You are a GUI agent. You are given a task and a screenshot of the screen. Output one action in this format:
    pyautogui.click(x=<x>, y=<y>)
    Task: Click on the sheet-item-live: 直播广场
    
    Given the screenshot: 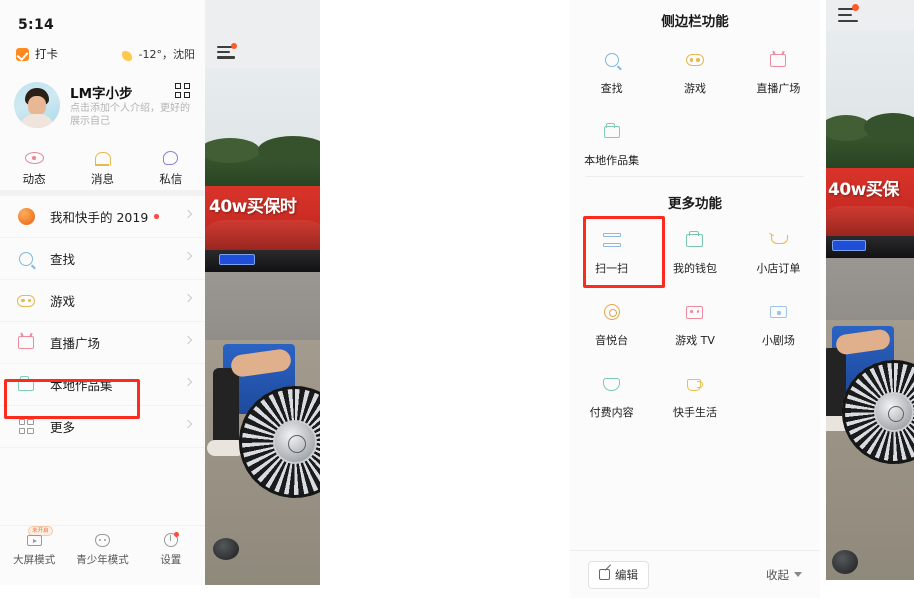 What is the action you would take?
    pyautogui.click(x=778, y=72)
    